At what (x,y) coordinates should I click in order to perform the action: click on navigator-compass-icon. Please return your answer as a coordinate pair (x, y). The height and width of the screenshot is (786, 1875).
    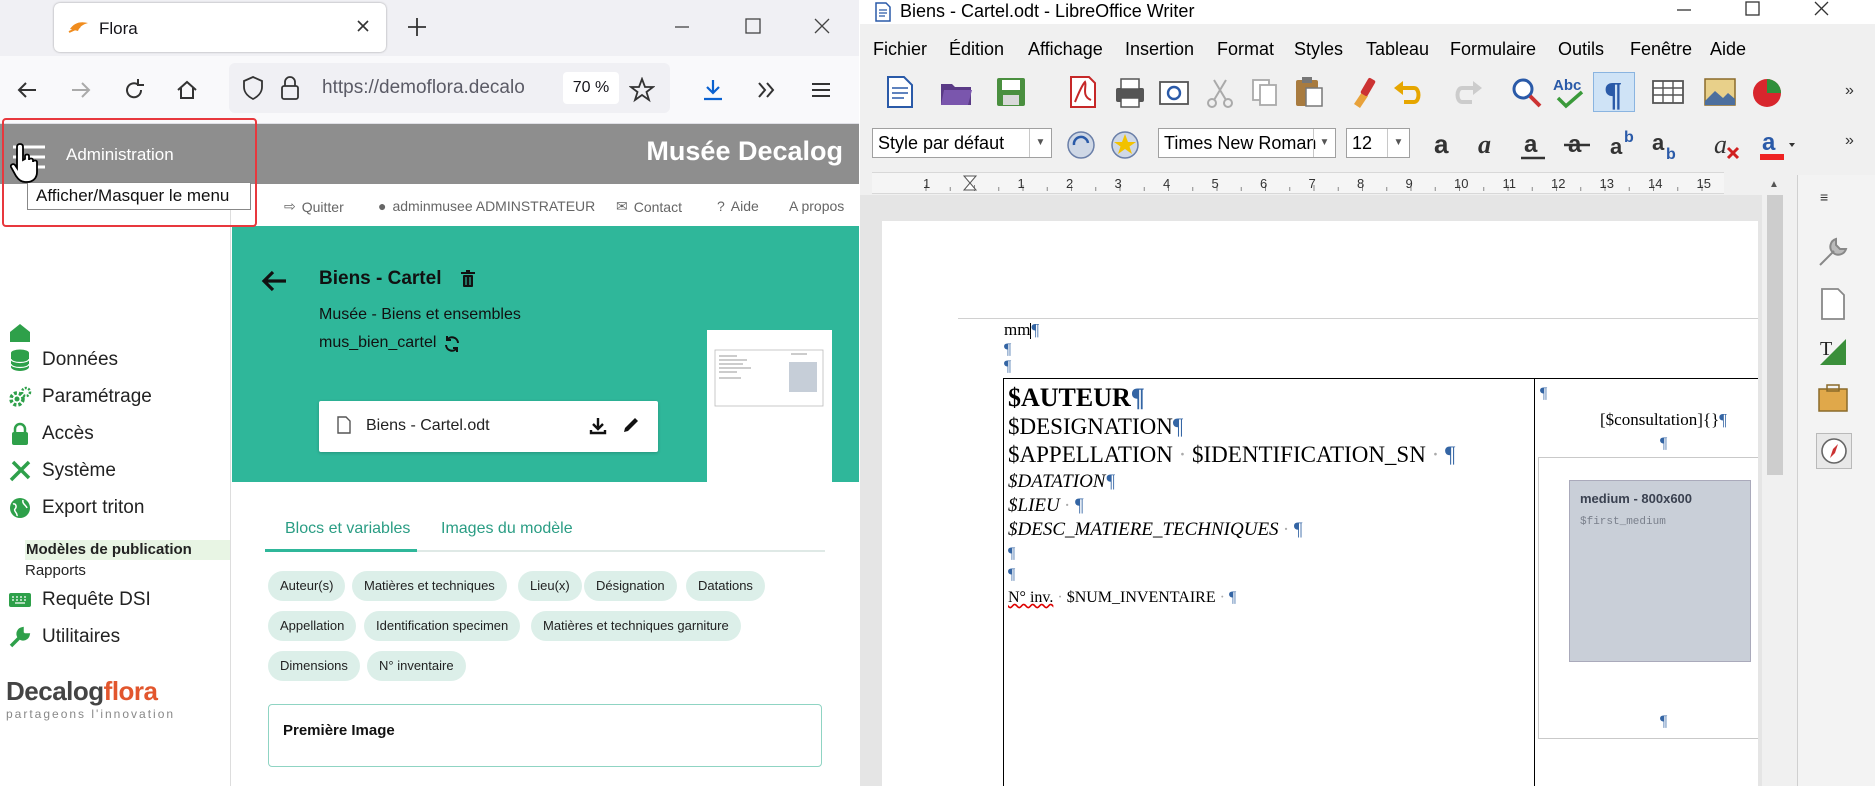
    Looking at the image, I should click on (1834, 451).